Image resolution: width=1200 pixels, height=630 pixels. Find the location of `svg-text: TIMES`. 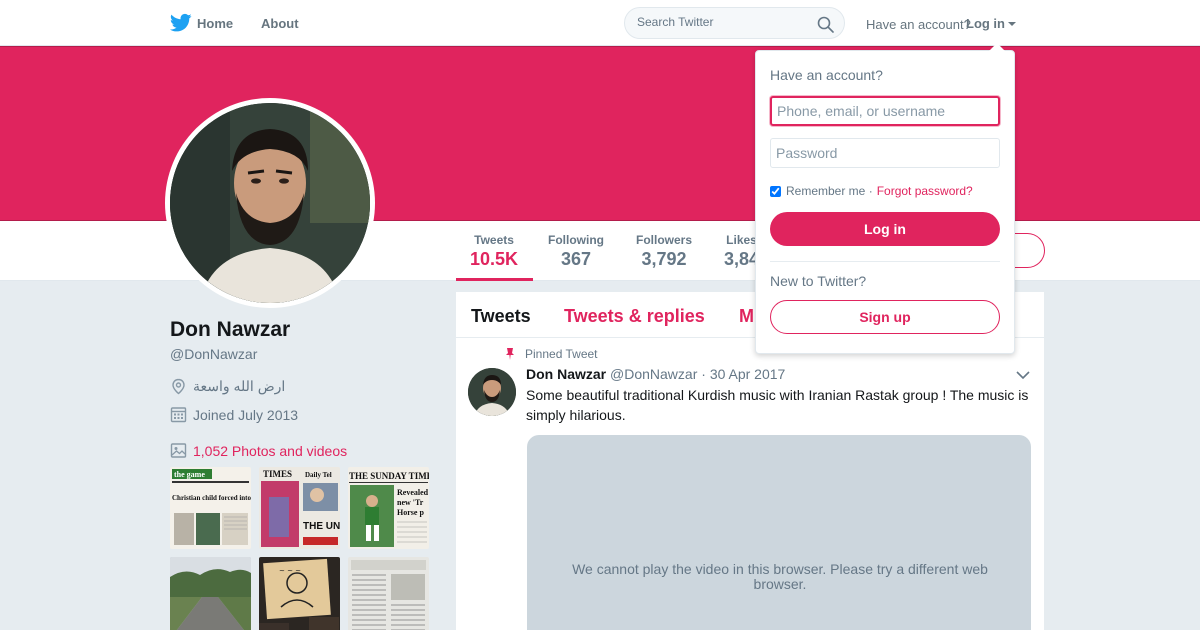

svg-text: TIMES is located at coordinates (277, 474).